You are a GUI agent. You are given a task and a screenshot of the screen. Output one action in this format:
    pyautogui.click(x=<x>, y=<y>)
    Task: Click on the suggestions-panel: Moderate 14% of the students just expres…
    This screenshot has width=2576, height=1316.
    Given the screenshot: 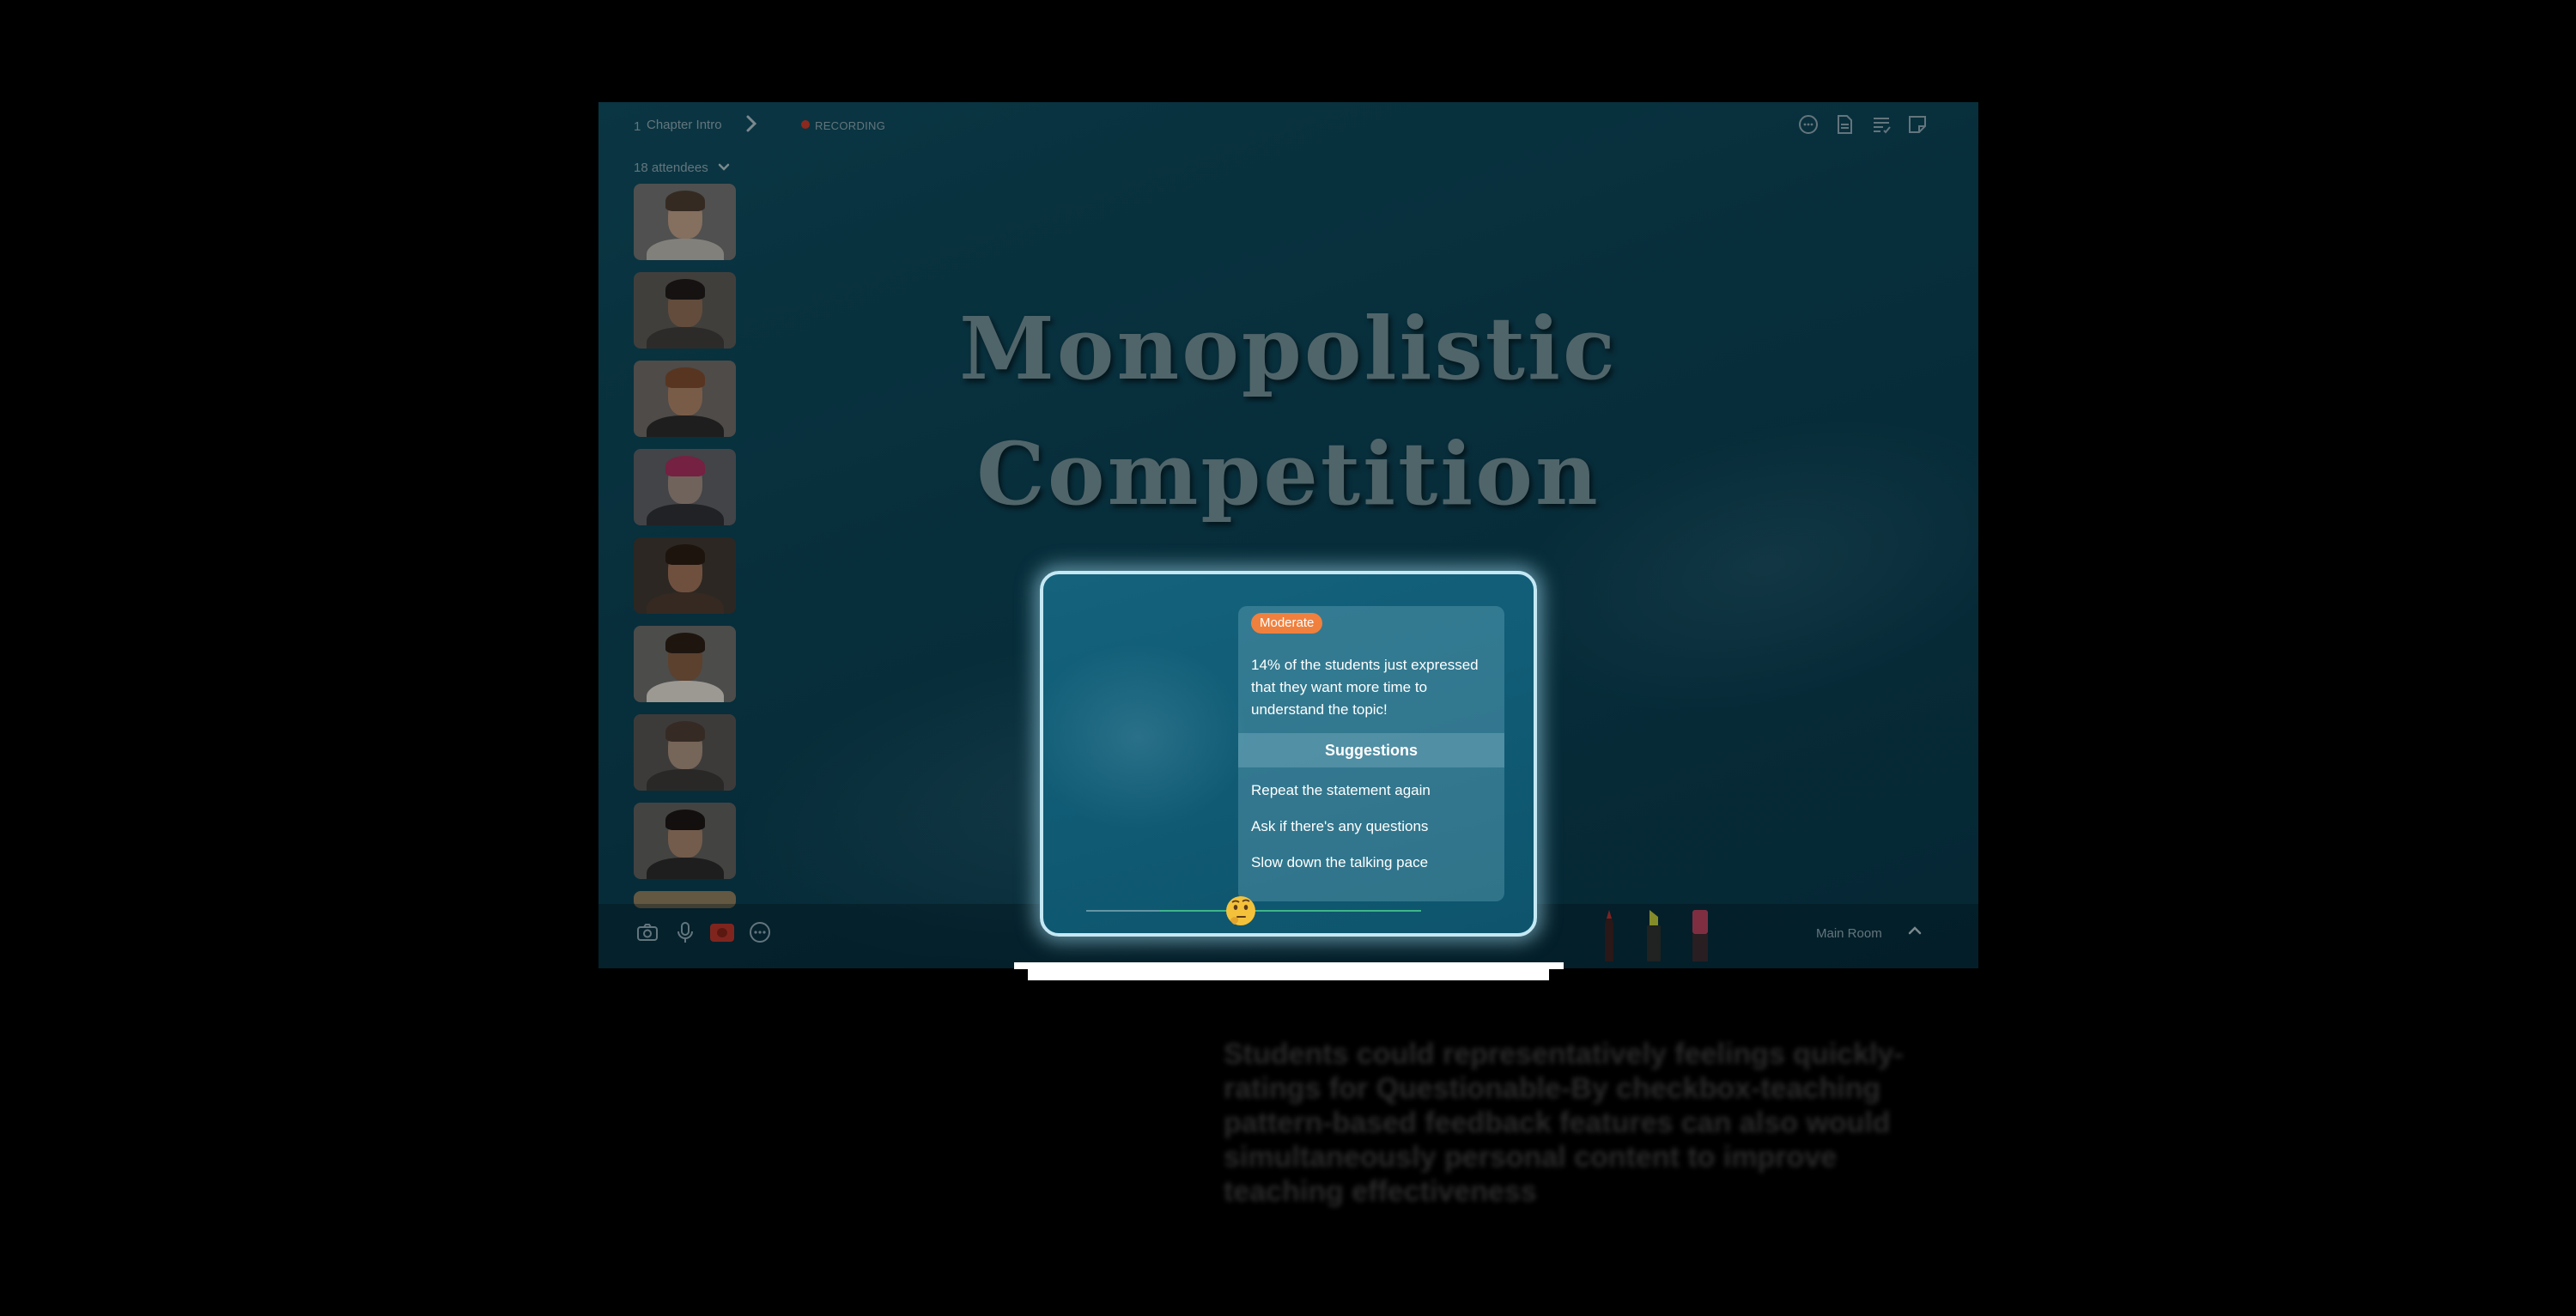 What is the action you would take?
    pyautogui.click(x=1371, y=753)
    